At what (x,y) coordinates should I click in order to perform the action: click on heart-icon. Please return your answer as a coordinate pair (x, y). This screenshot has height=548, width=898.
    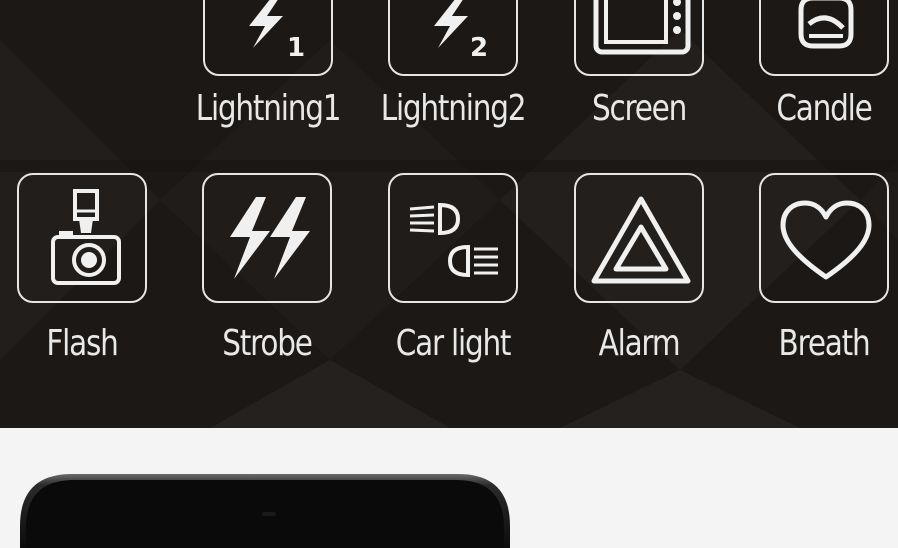
    Looking at the image, I should click on (826, 240).